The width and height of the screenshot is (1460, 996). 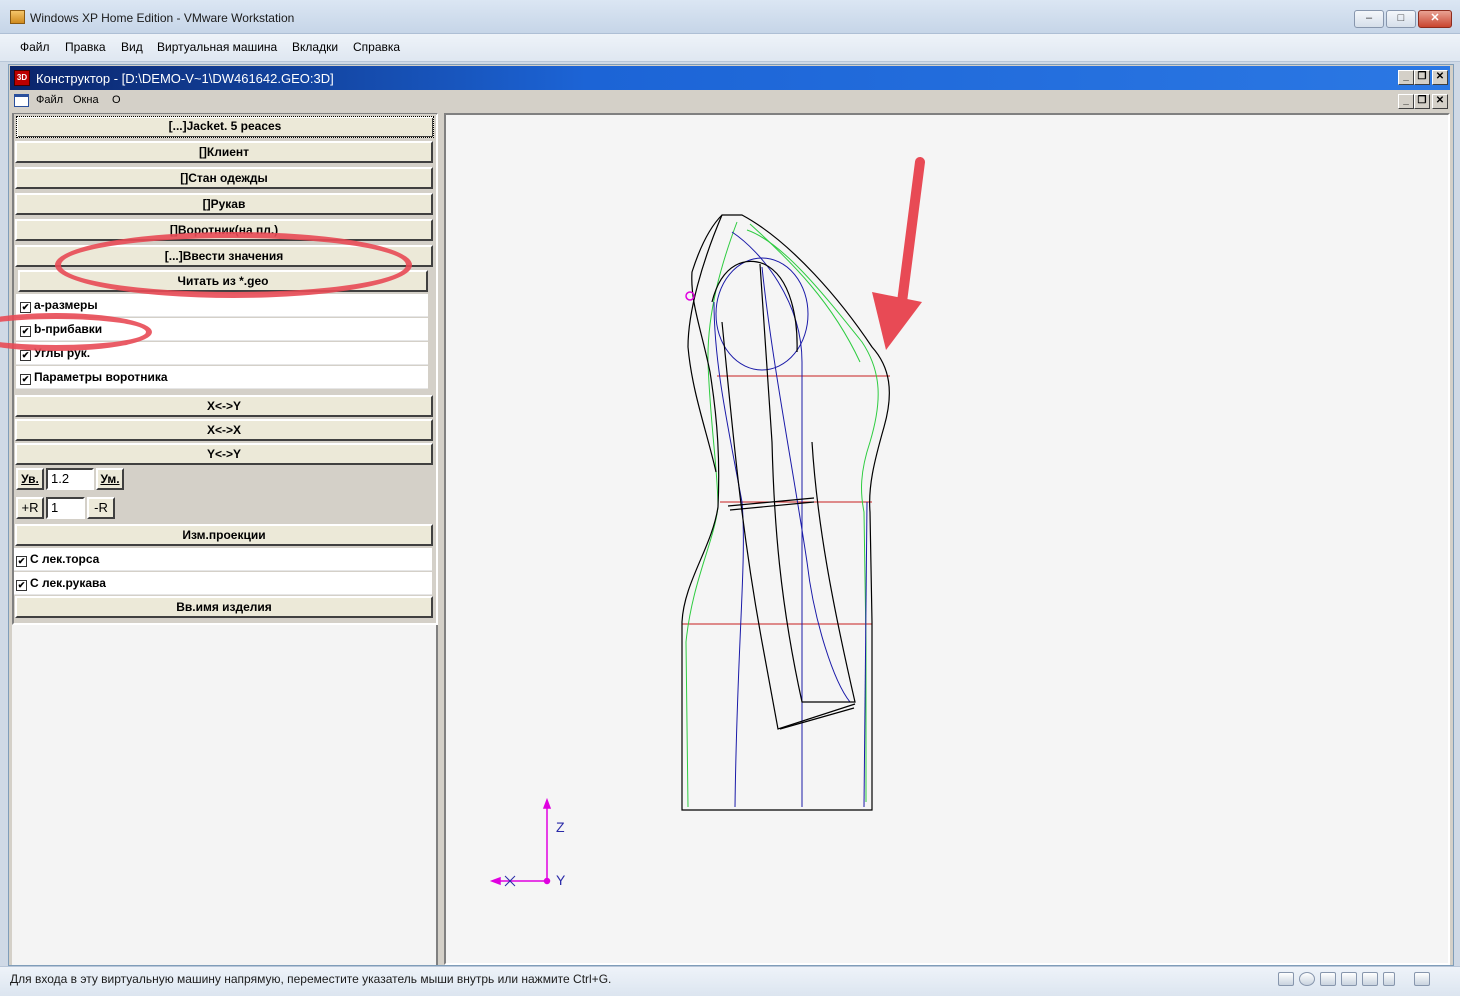 What do you see at coordinates (25, 379) in the screenshot?
I see `checkbox-collar-params: ✔` at bounding box center [25, 379].